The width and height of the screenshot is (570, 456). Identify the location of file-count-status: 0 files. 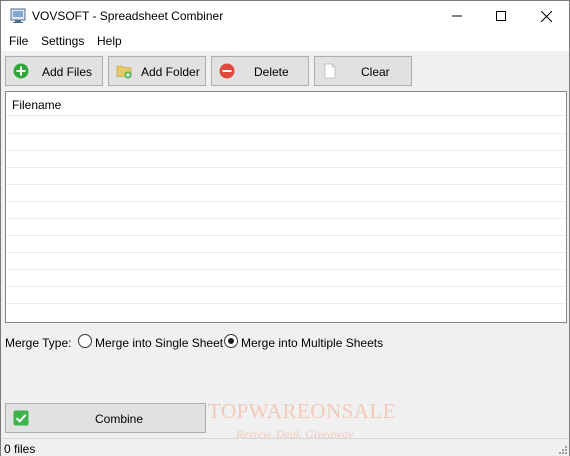
(20, 449).